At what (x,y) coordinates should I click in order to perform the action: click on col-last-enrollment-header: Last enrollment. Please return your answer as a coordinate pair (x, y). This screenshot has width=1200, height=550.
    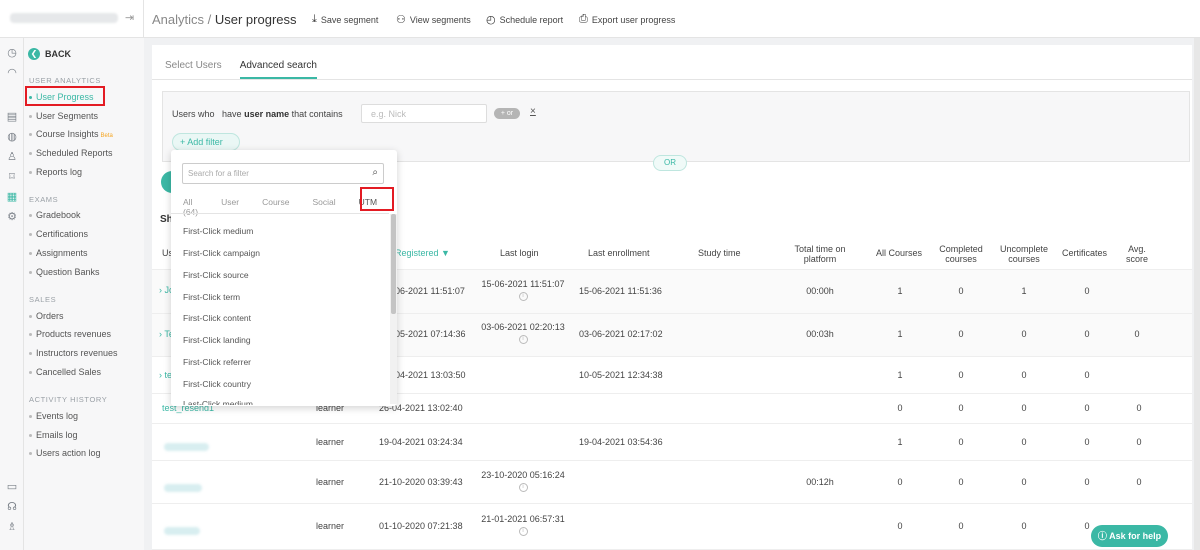
    Looking at the image, I should click on (619, 253).